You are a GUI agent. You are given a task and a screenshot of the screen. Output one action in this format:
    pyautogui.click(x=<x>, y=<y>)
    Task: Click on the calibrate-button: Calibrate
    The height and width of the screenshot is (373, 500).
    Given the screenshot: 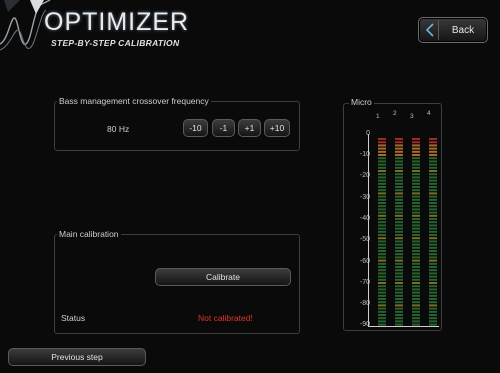 What is the action you would take?
    pyautogui.click(x=223, y=277)
    